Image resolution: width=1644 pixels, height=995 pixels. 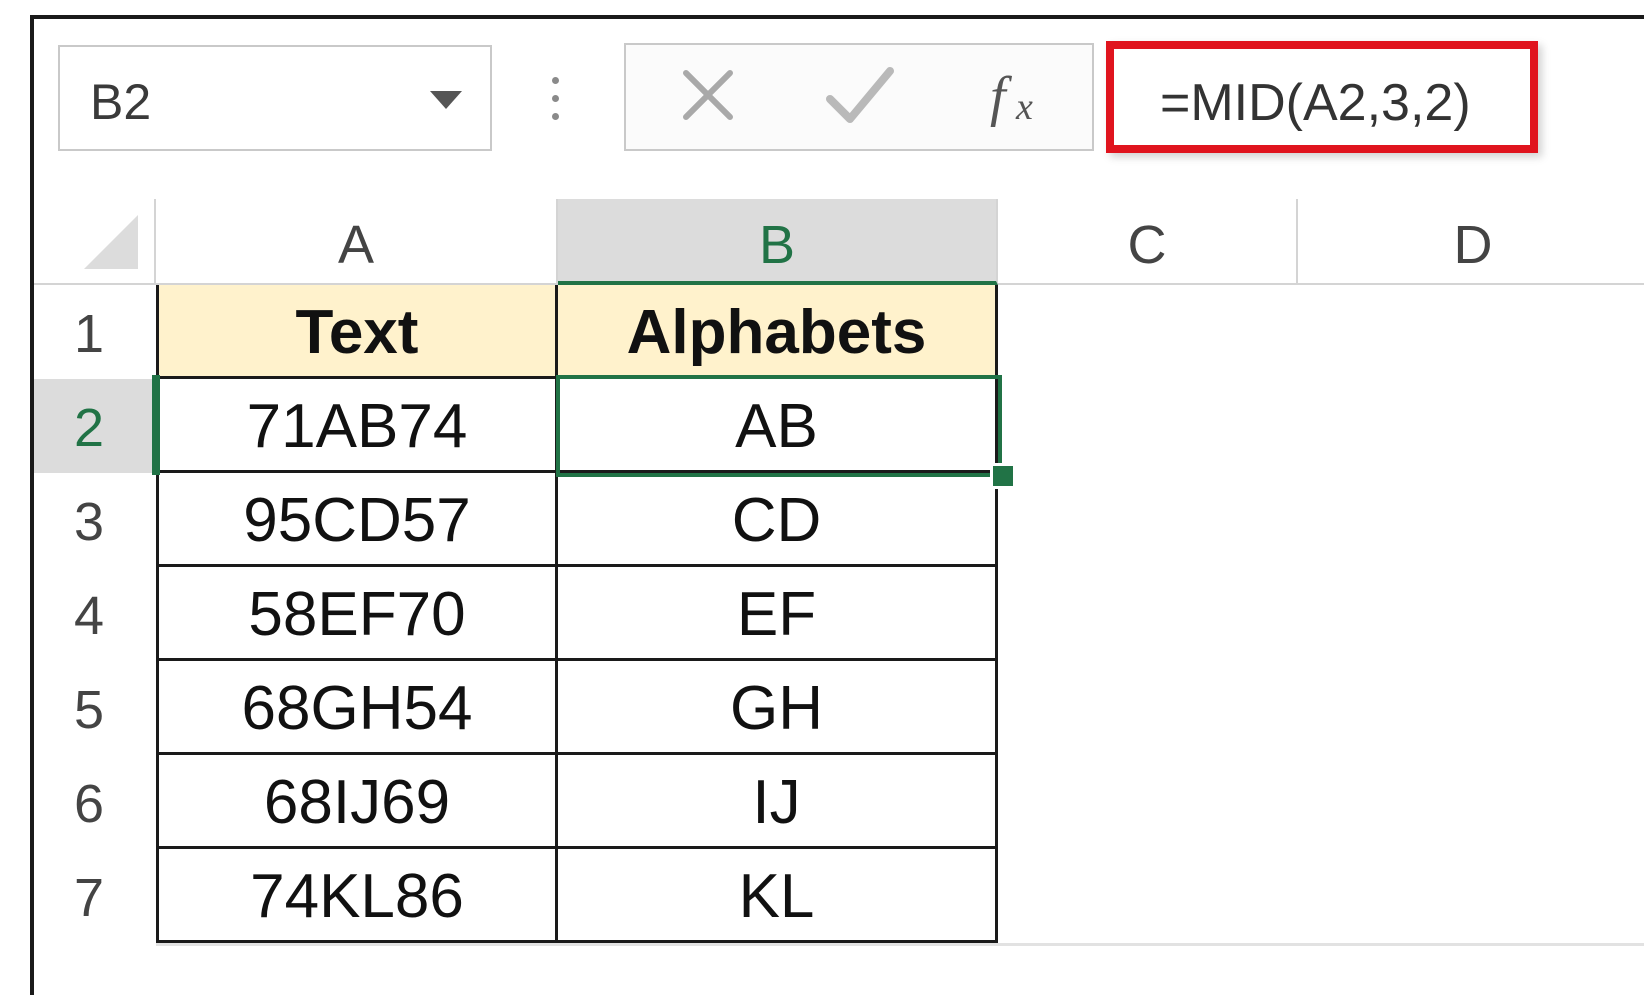 What do you see at coordinates (95, 708) in the screenshot?
I see `row-header-5: 5` at bounding box center [95, 708].